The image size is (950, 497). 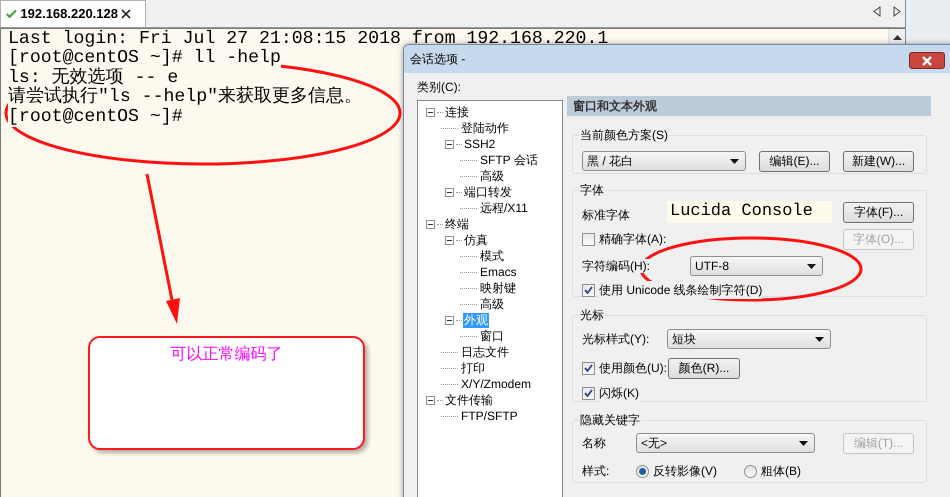 I want to click on checkmark-icon, so click(x=12, y=14).